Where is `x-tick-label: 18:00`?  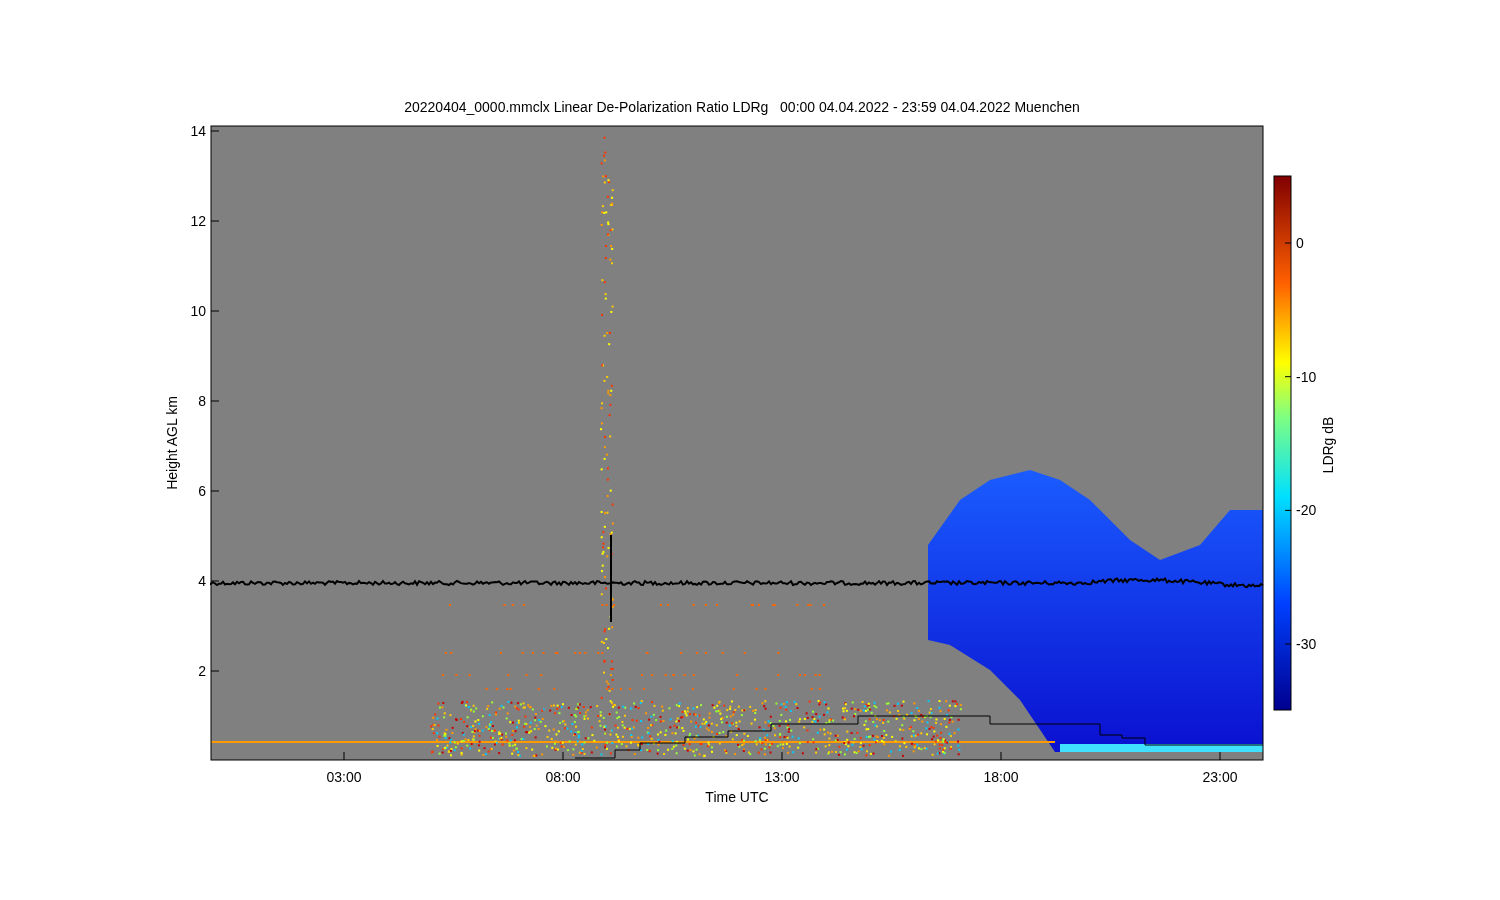 x-tick-label: 18:00 is located at coordinates (1001, 777).